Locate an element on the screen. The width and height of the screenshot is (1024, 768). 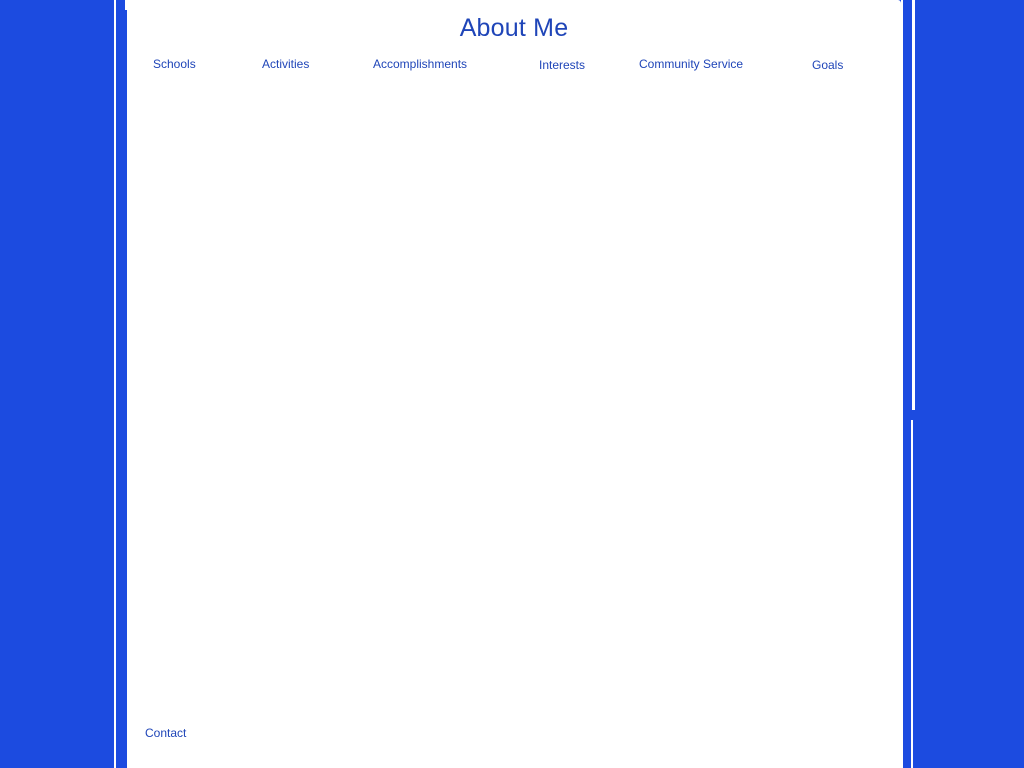
nav-link-interests: Interests is located at coordinates (562, 65).